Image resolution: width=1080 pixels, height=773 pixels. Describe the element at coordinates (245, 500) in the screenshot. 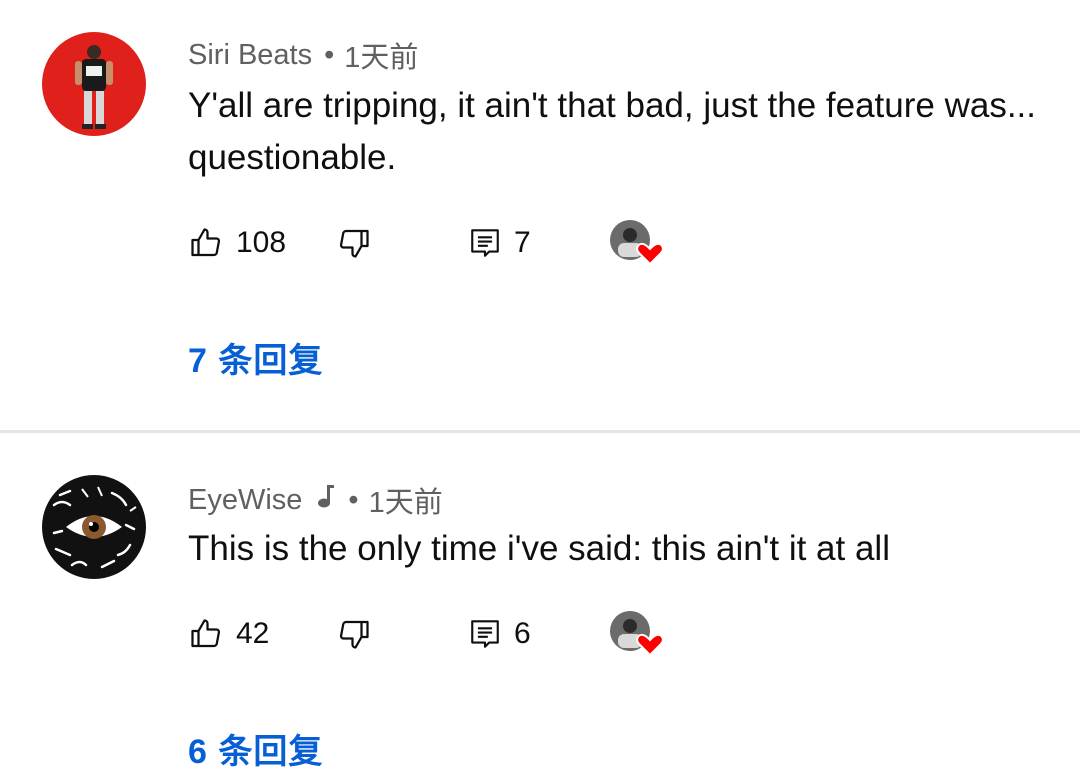

I see `author-name: EyeWise` at that location.